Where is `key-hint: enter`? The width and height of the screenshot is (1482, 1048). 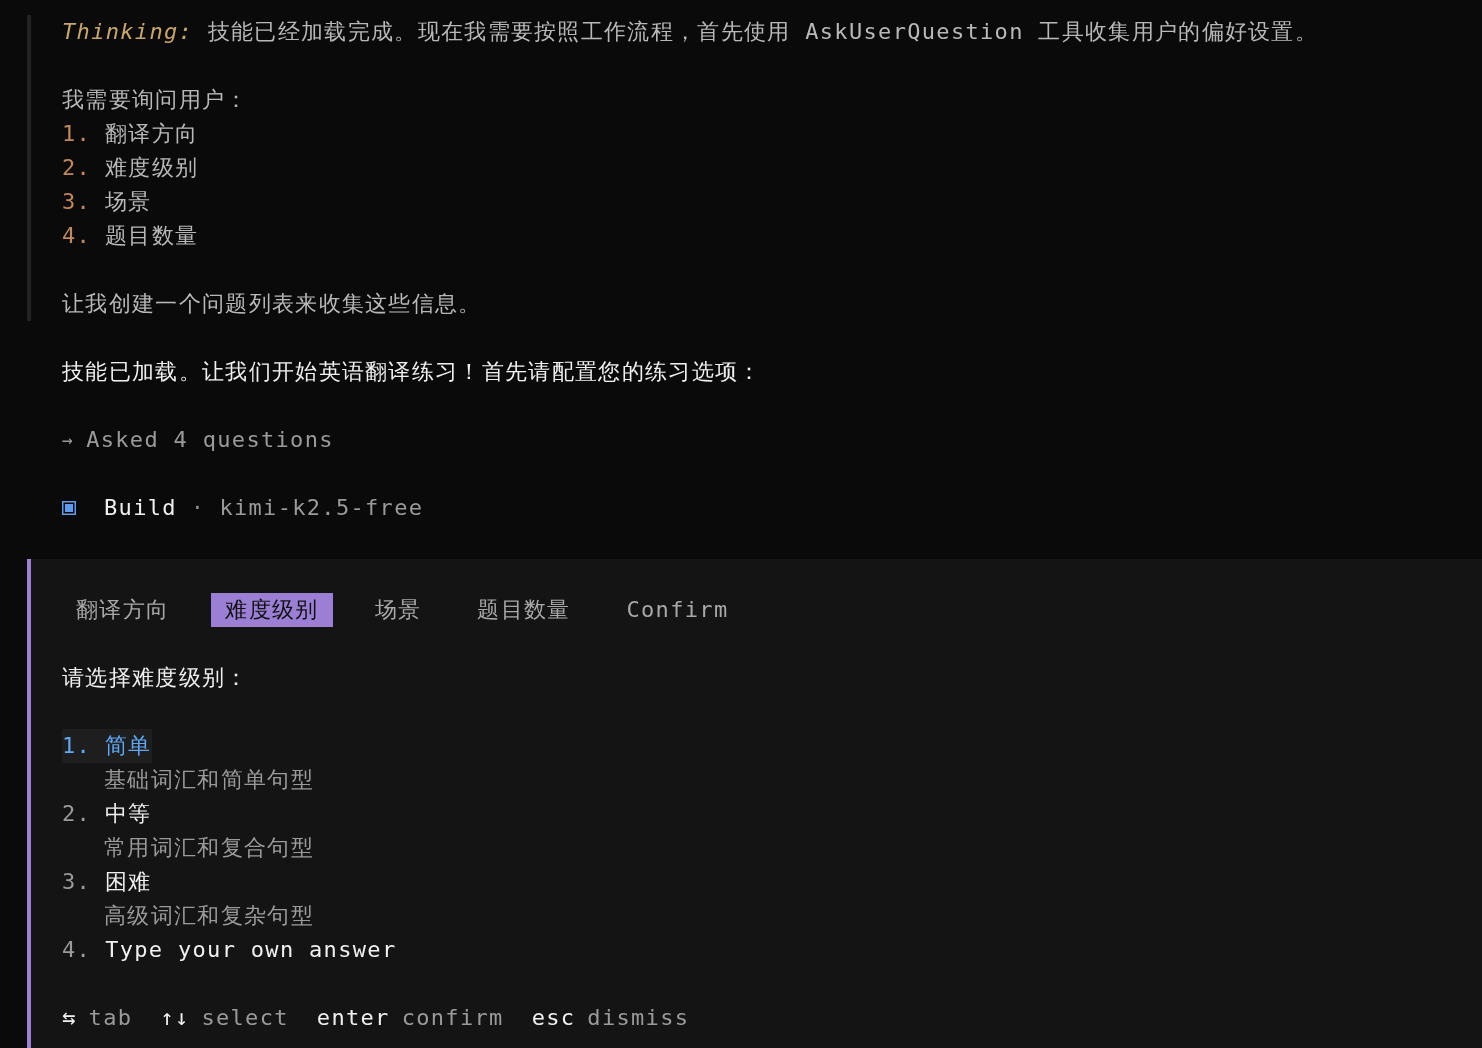 key-hint: enter is located at coordinates (353, 1018).